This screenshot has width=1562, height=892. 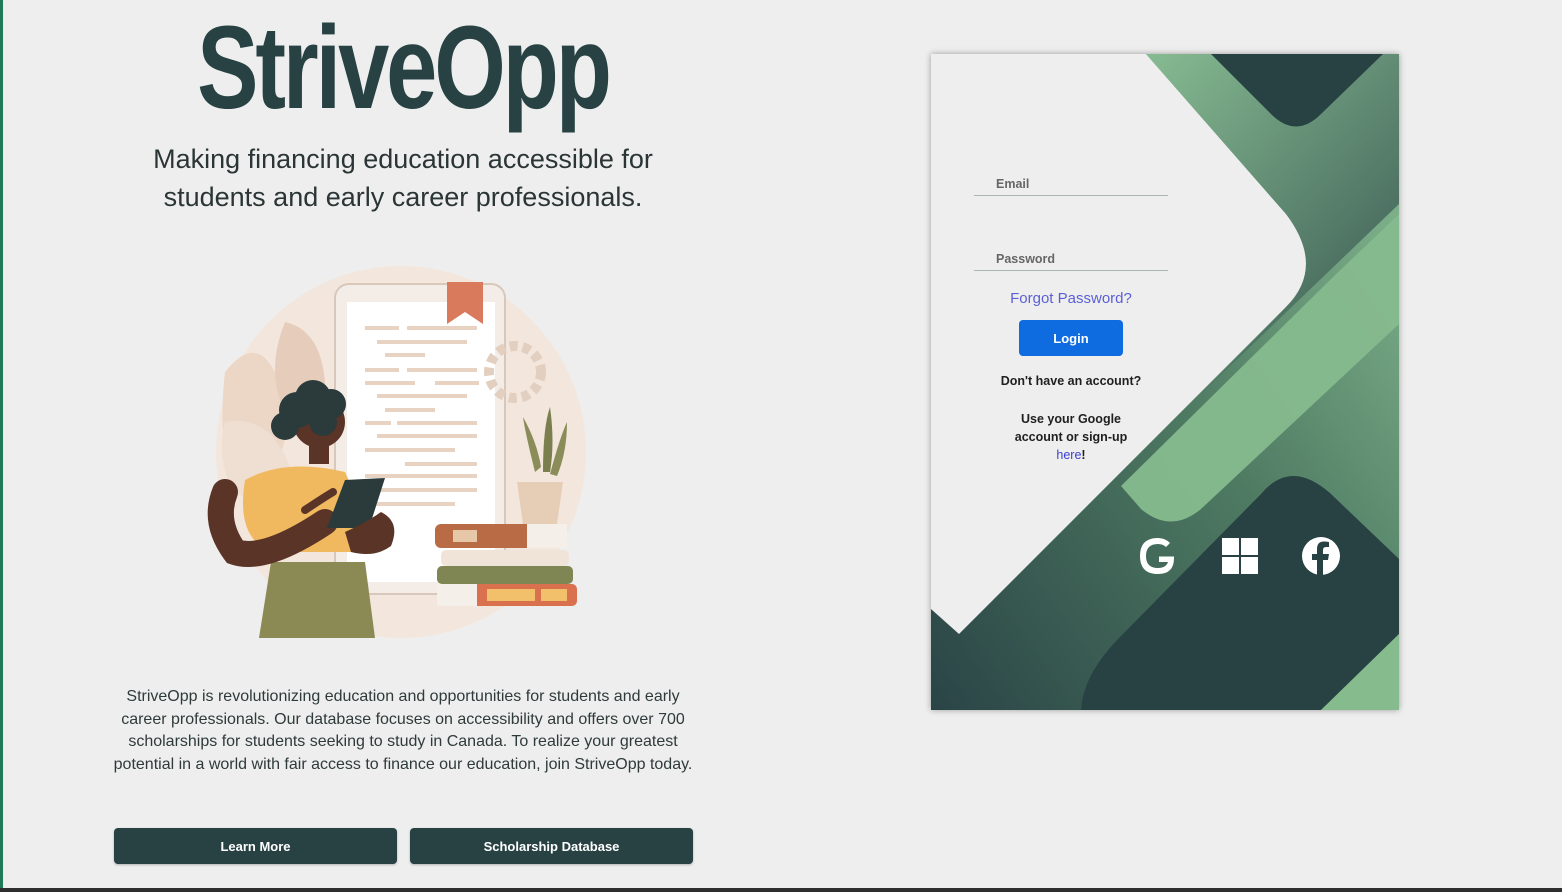 What do you see at coordinates (1068, 455) in the screenshot?
I see `signup-here-link: here` at bounding box center [1068, 455].